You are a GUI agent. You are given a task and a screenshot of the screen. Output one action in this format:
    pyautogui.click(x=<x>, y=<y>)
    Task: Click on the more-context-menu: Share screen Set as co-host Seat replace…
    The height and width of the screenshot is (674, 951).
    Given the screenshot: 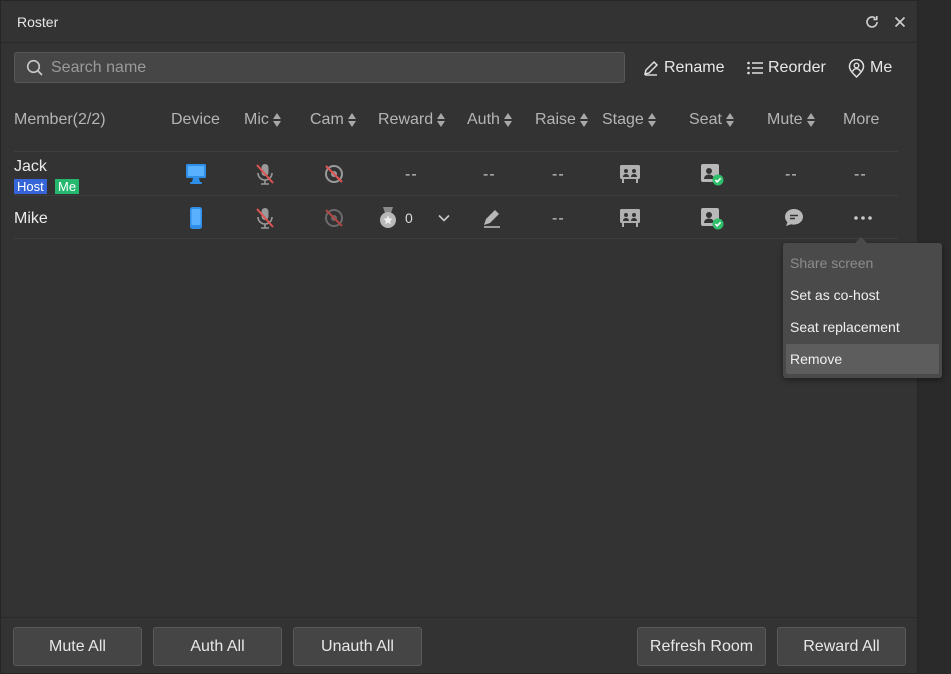 What is the action you would take?
    pyautogui.click(x=862, y=307)
    